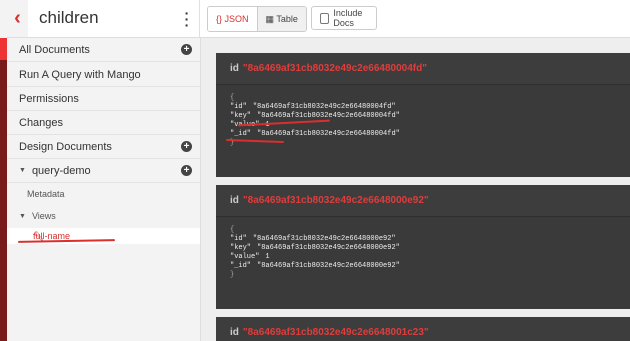  Describe the element at coordinates (103, 50) in the screenshot. I see `sidebar-item-all-documents: All Documents +` at that location.